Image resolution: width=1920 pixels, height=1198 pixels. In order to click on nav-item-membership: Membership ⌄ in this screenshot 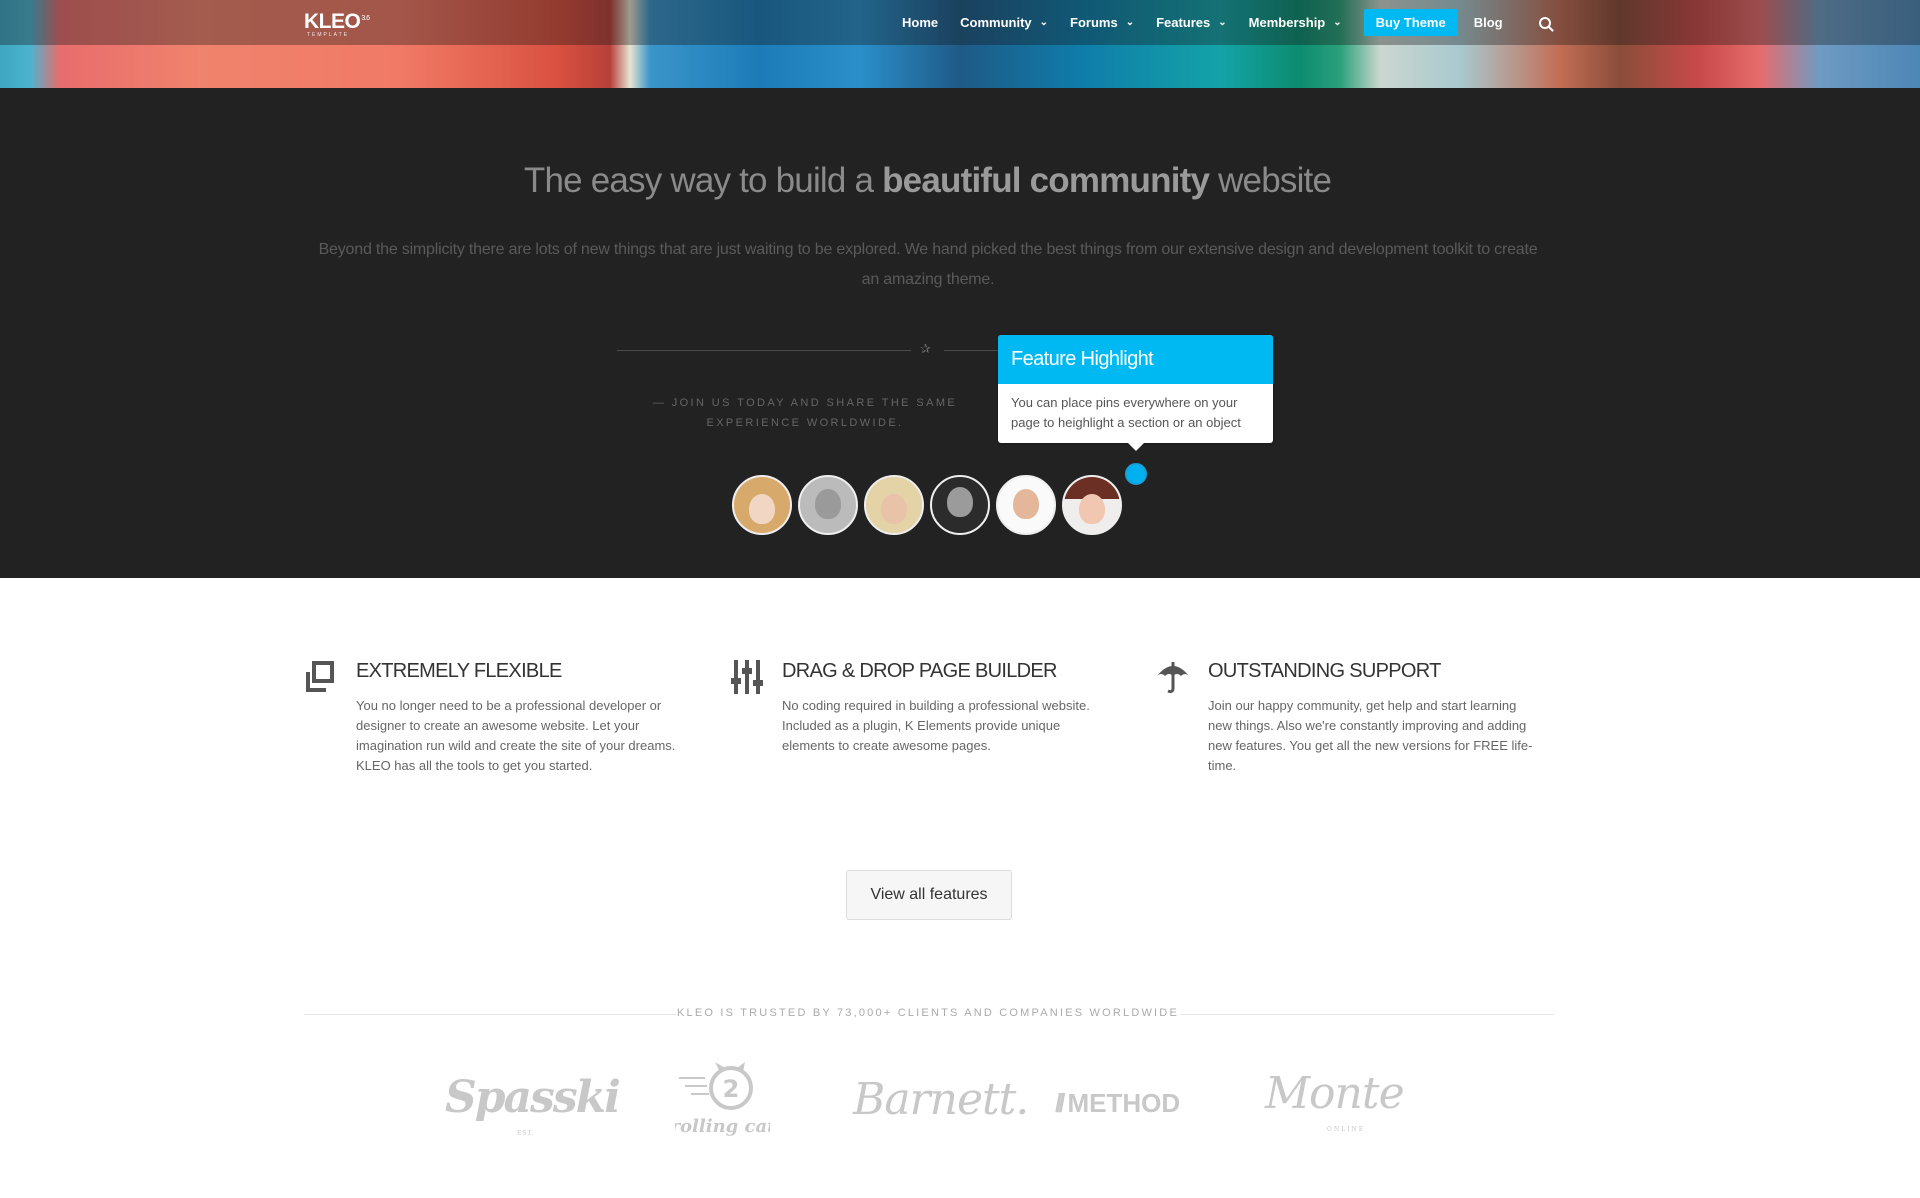, I will do `click(1295, 22)`.